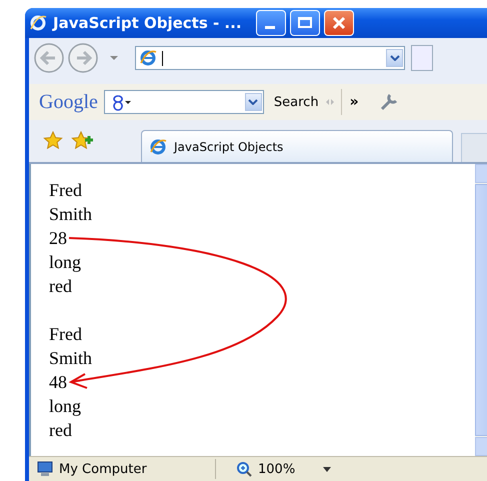  What do you see at coordinates (49, 58) in the screenshot?
I see `back-button` at bounding box center [49, 58].